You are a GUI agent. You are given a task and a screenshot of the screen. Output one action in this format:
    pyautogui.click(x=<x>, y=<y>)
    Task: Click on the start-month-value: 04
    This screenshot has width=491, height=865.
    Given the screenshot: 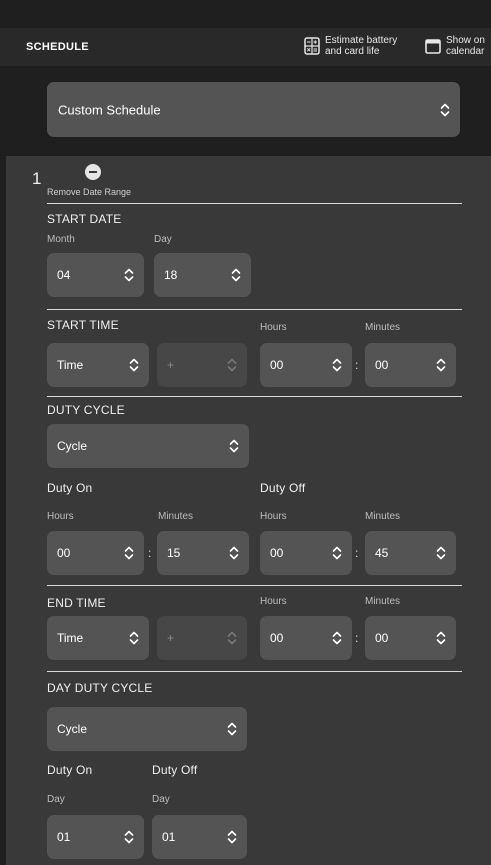 What is the action you would take?
    pyautogui.click(x=64, y=275)
    